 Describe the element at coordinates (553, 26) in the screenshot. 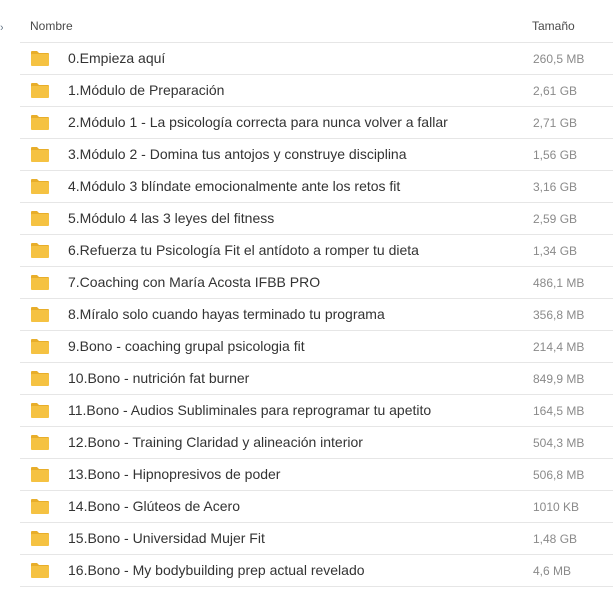

I see `column-header-size: Tamaño` at that location.